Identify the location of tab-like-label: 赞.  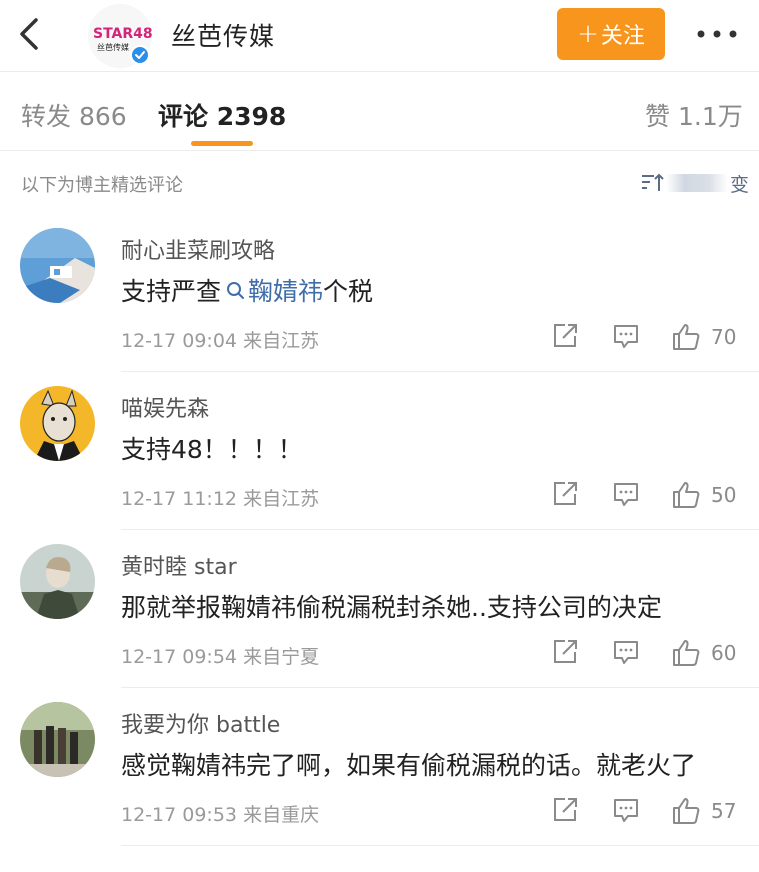
(658, 116).